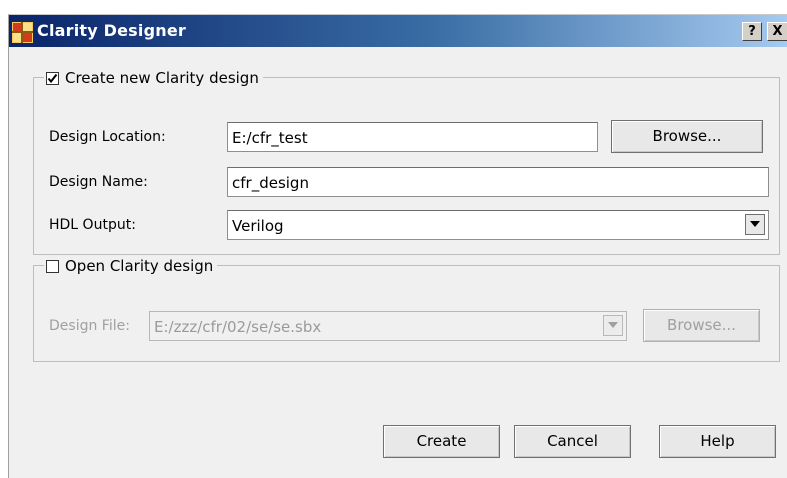 This screenshot has width=787, height=478. What do you see at coordinates (52, 266) in the screenshot?
I see `open-design-checkbox` at bounding box center [52, 266].